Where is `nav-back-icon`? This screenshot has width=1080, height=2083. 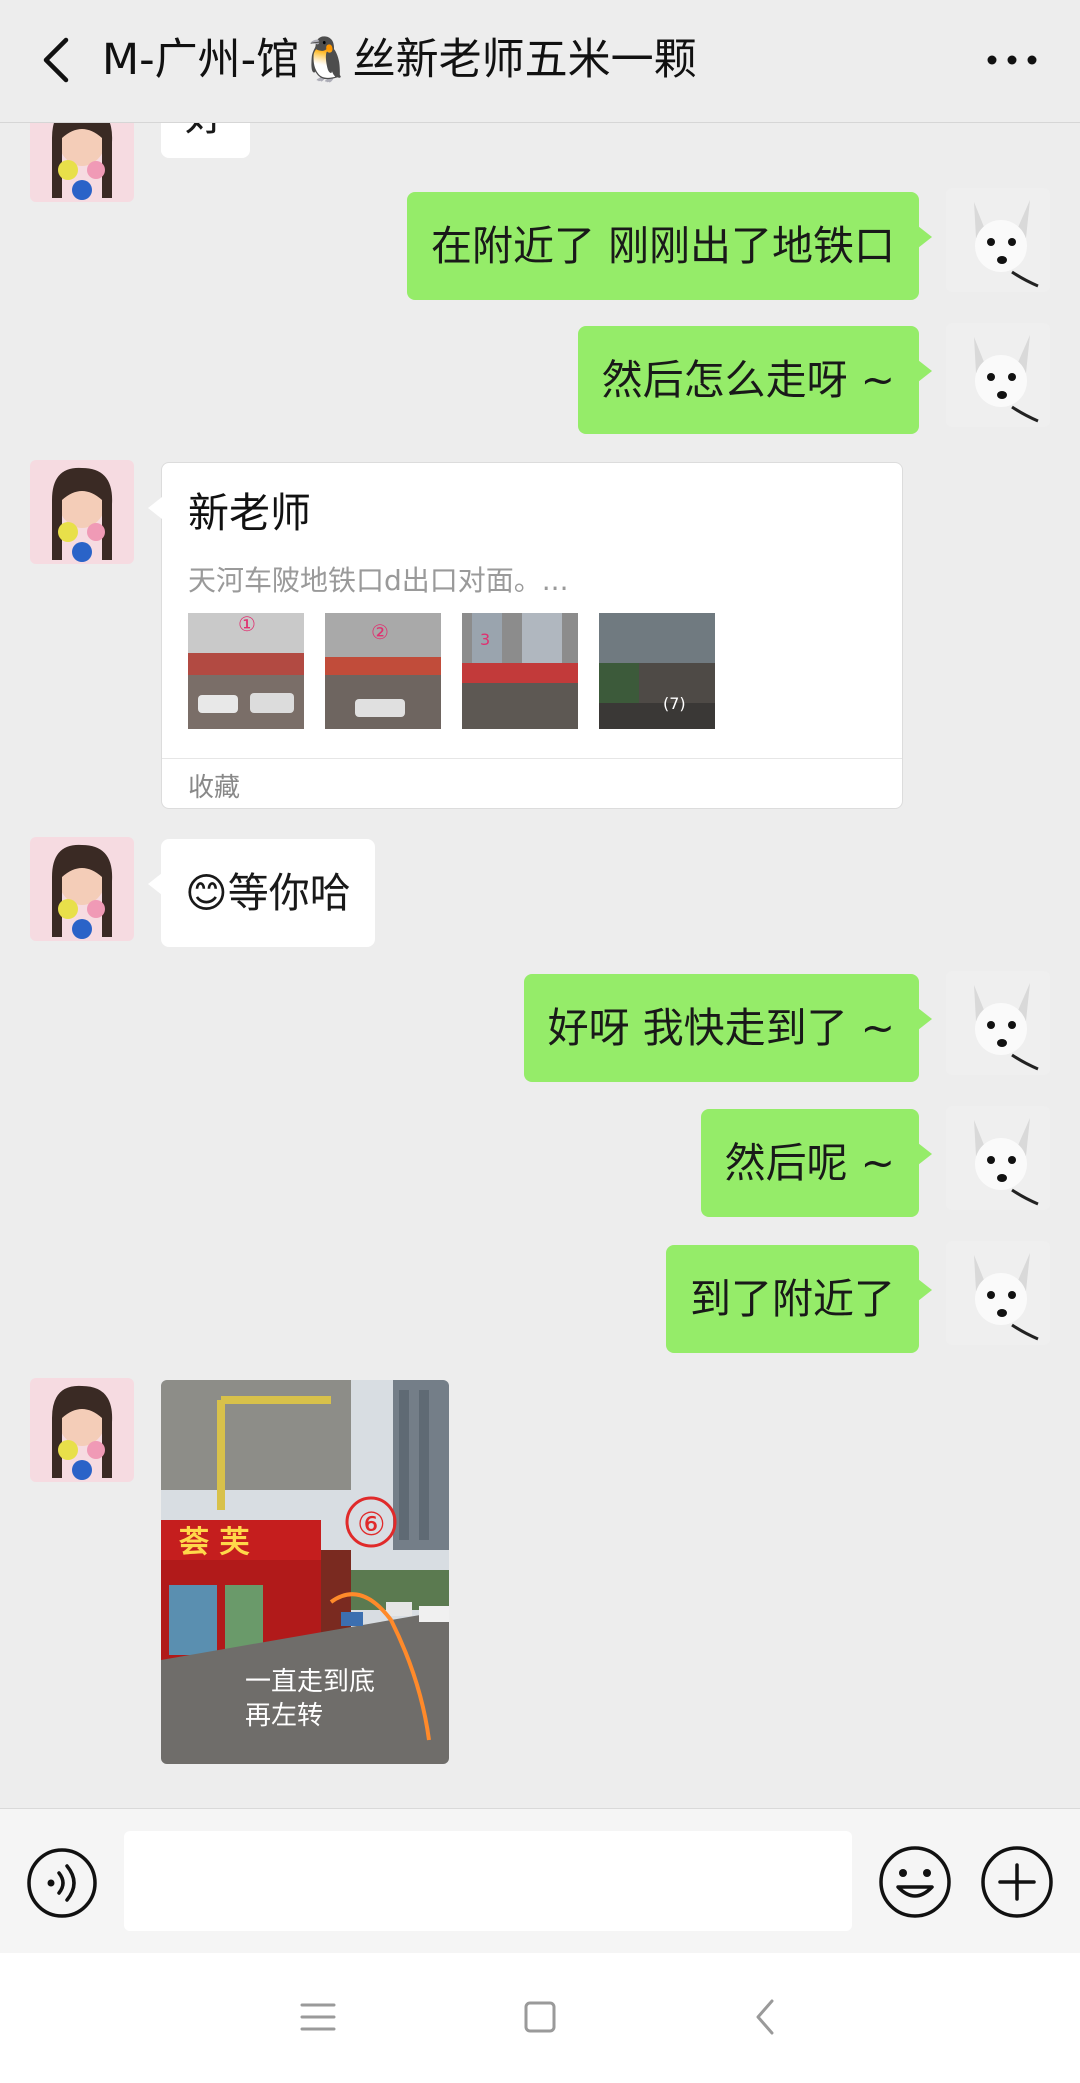
nav-back-icon is located at coordinates (766, 2017).